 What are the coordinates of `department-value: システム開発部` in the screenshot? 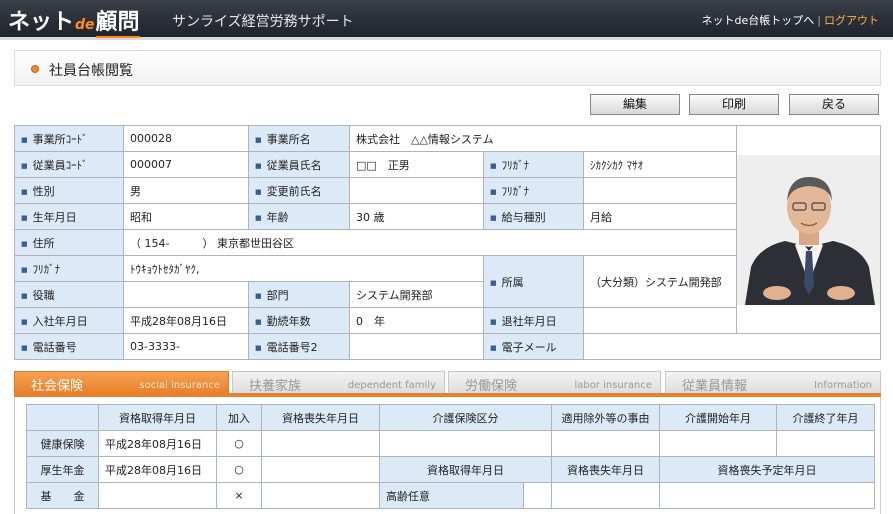 It's located at (416, 294).